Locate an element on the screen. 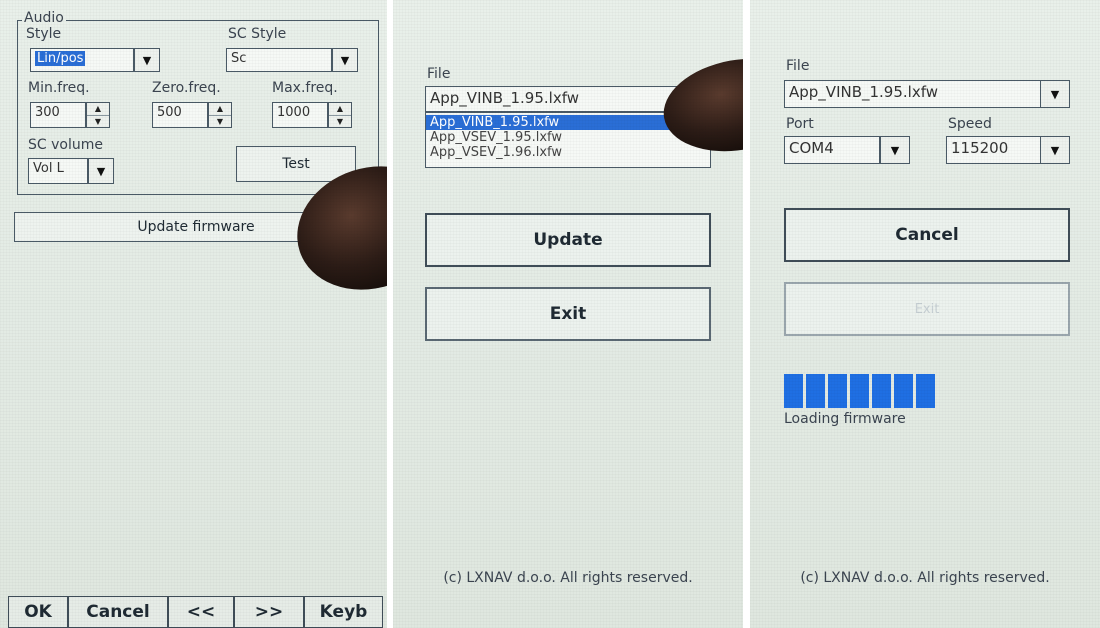 The height and width of the screenshot is (628, 1100). file-option: App_VSEV_1.95.lxfw is located at coordinates (568, 137).